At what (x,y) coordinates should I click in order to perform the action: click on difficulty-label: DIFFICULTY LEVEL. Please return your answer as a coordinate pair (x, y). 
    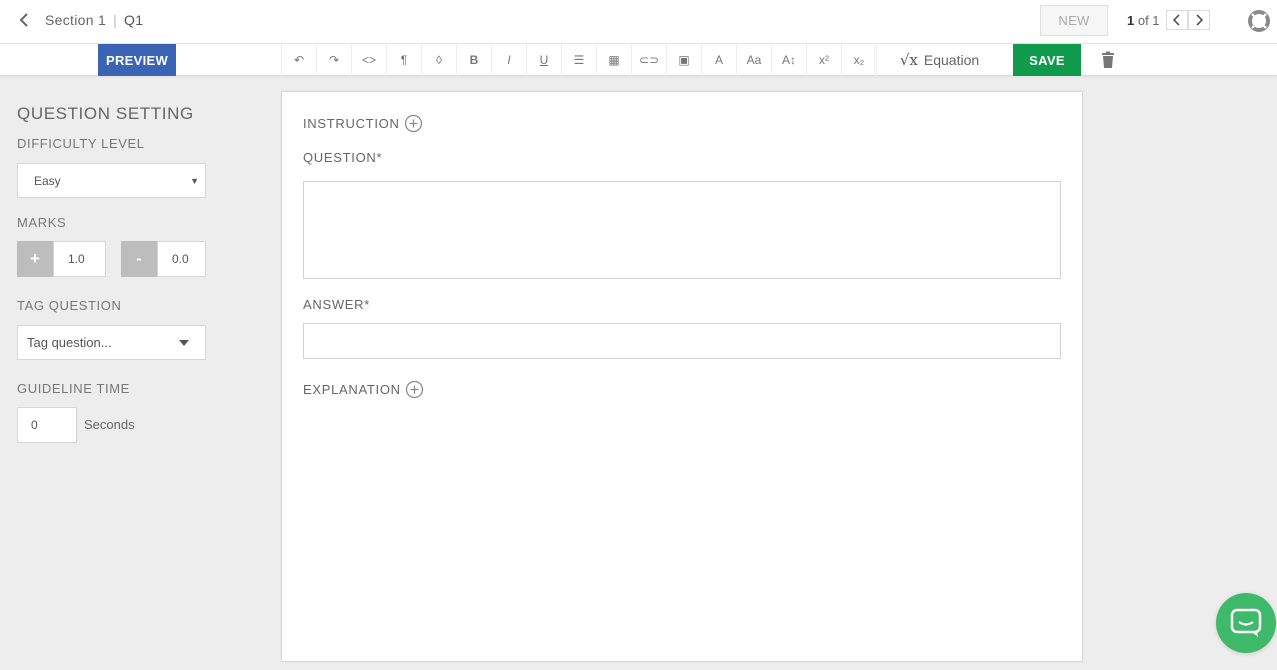
    Looking at the image, I should click on (81, 143).